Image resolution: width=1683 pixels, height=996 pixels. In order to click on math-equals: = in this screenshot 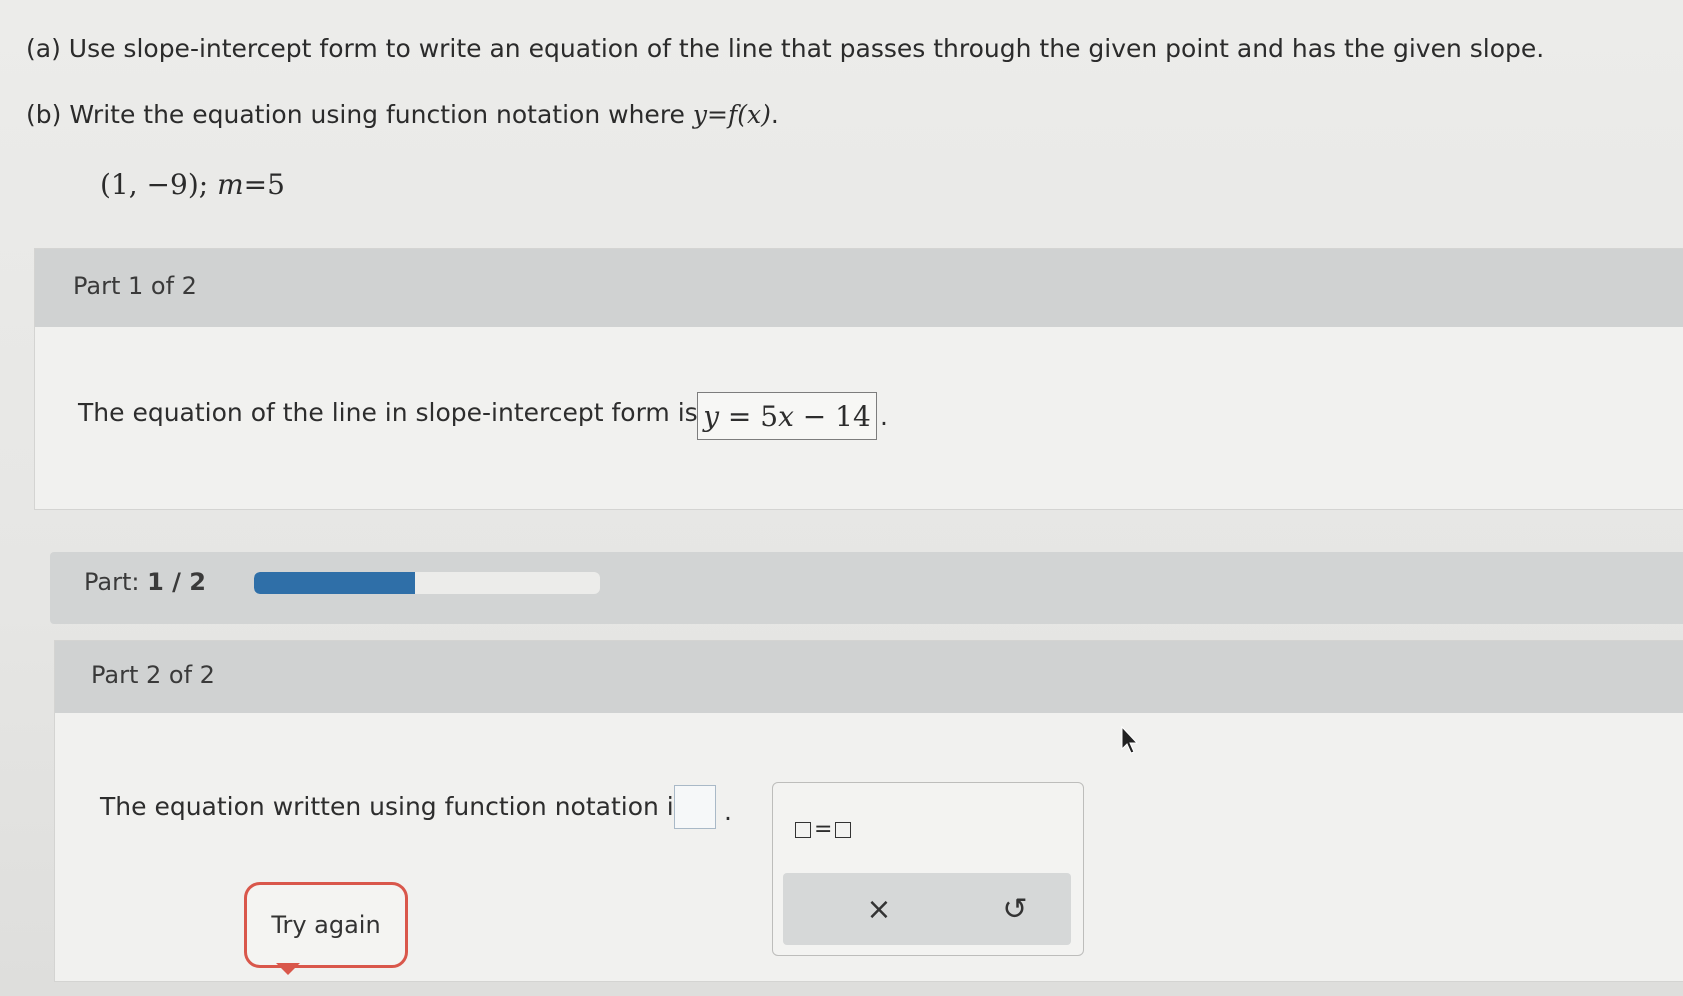, I will do `click(717, 114)`.